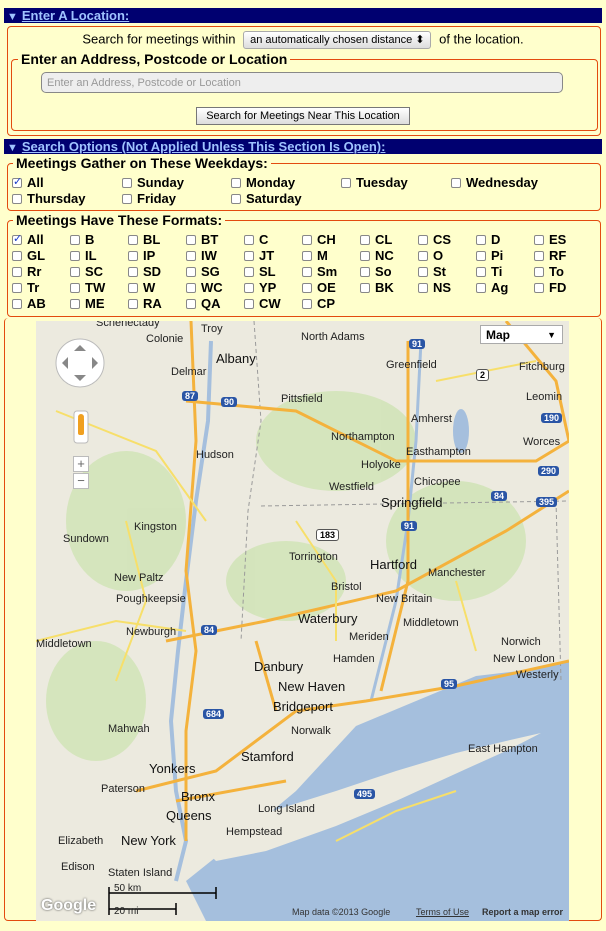 The image size is (606, 931). Describe the element at coordinates (337, 40) in the screenshot. I see `distance-select: an automatically chosen distance ⬍` at that location.